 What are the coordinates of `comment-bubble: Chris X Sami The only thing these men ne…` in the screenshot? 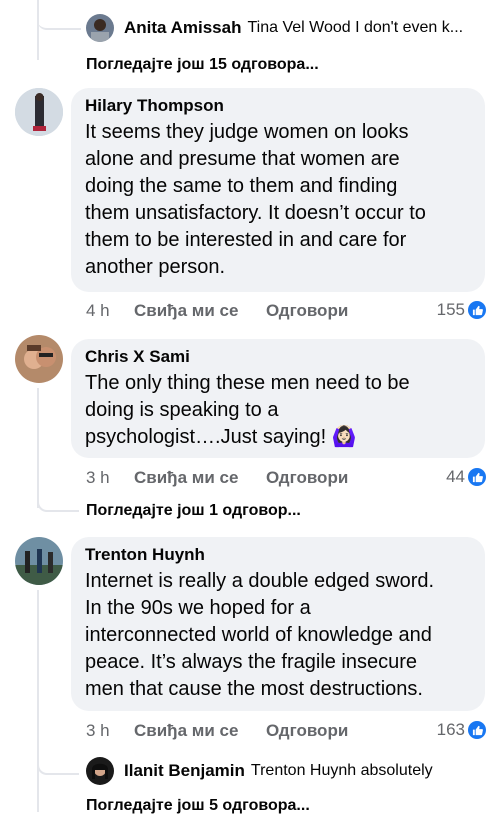 It's located at (278, 398).